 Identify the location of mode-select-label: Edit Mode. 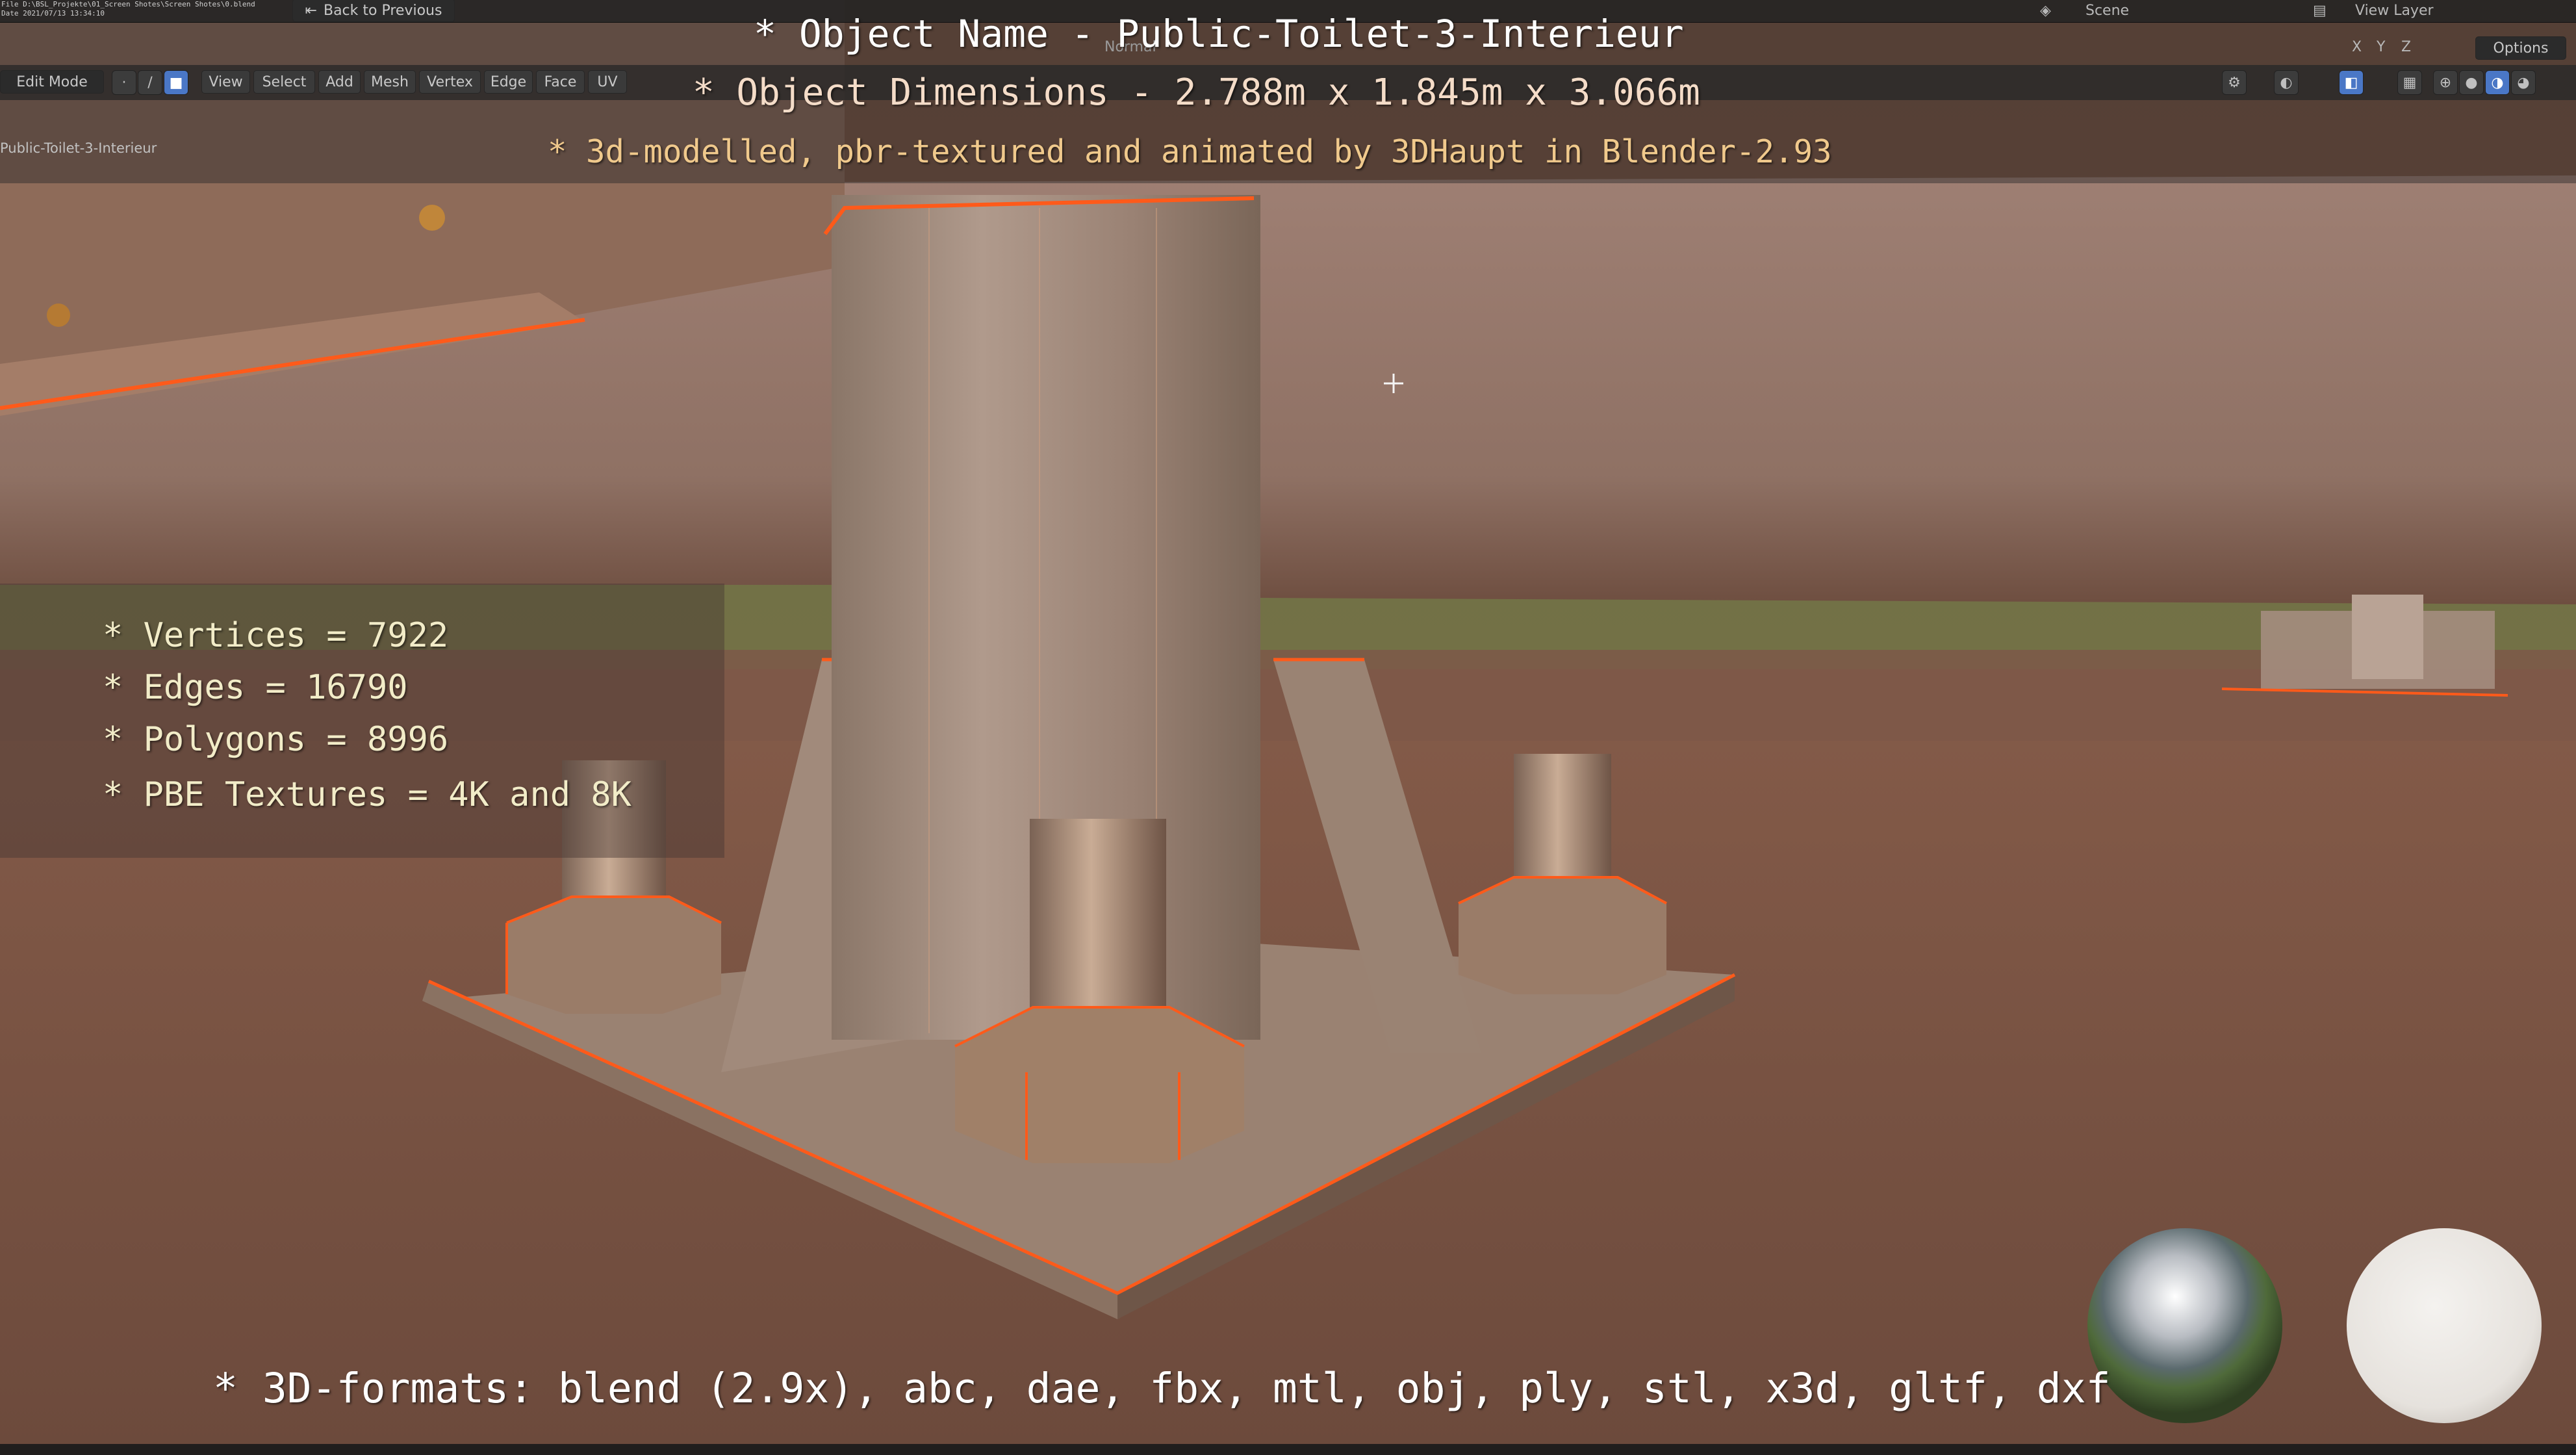
(52, 81).